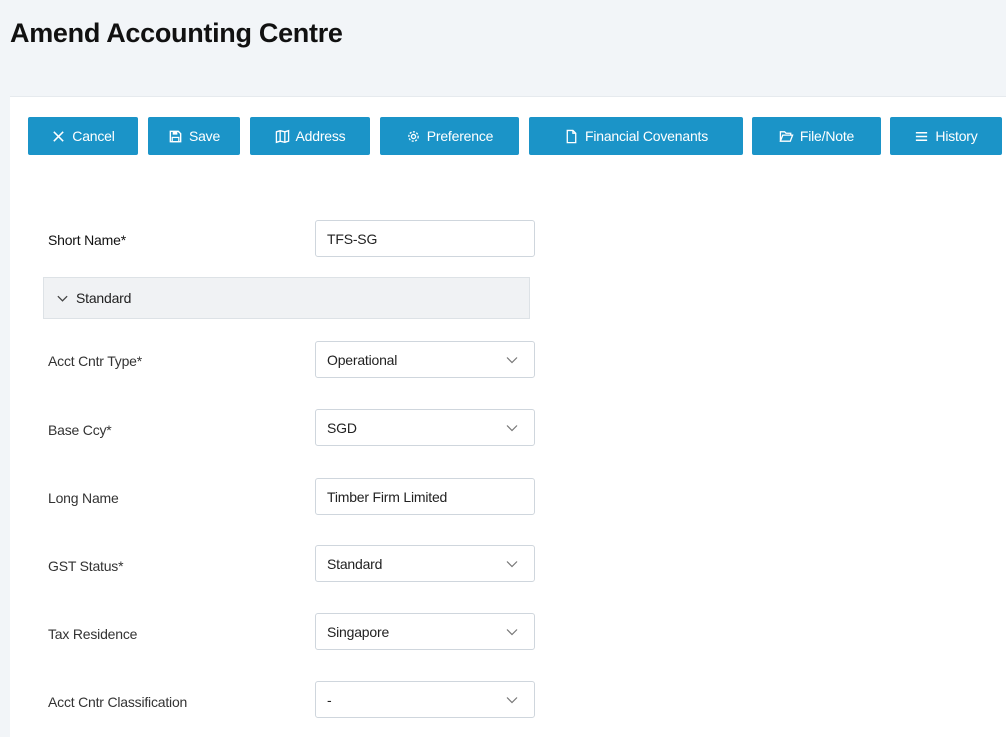 This screenshot has height=737, width=1006. I want to click on long-name-label: Long Name, so click(83, 498).